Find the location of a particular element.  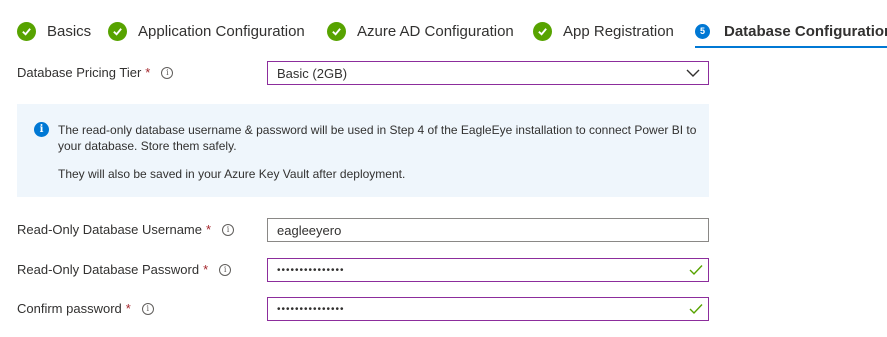

password-field: ••••••••••••••• is located at coordinates (488, 270).